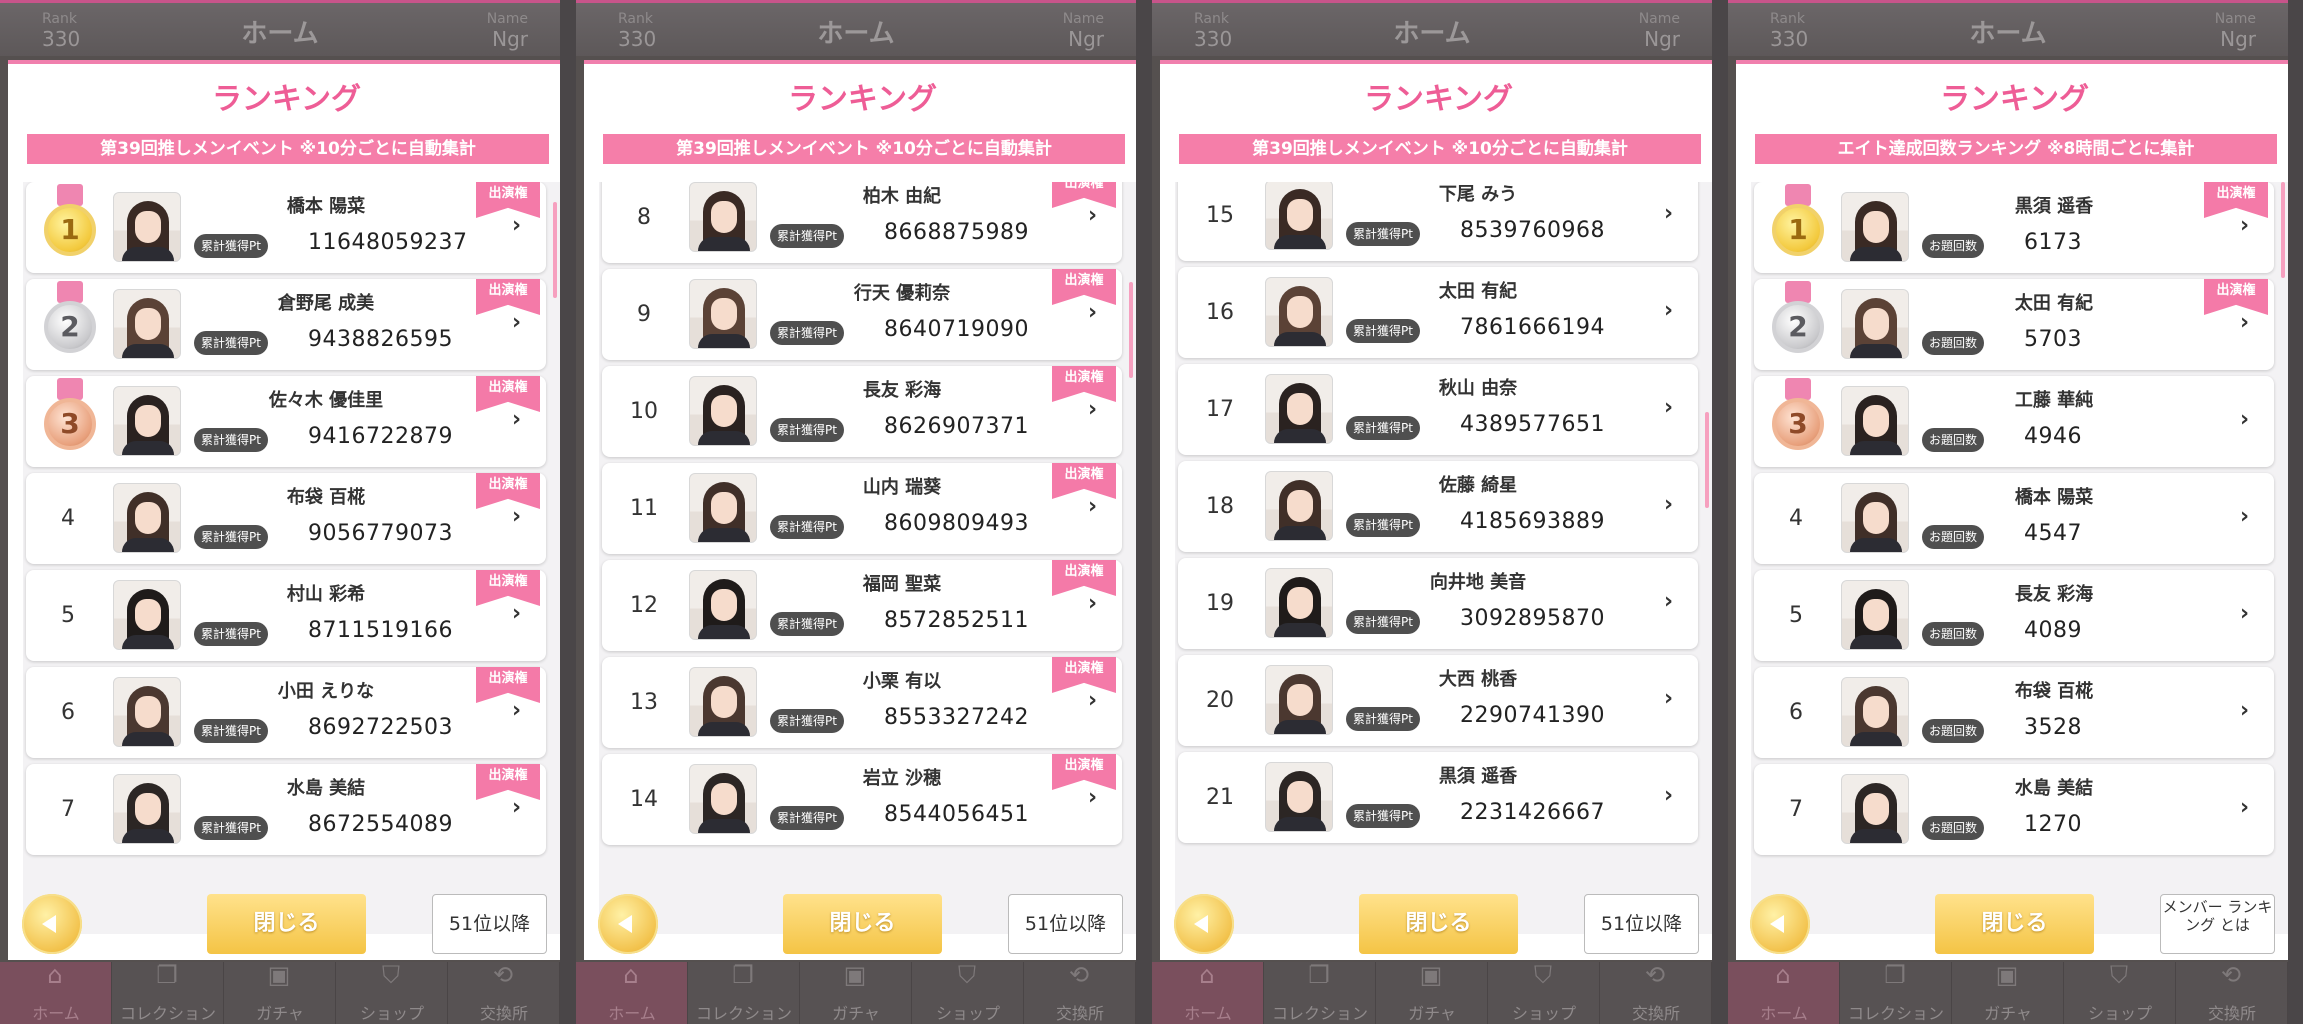 This screenshot has width=2303, height=1024. What do you see at coordinates (2014, 712) in the screenshot?
I see `ranking-row: 6 布袋 百椛 お題回数 3528 ›` at bounding box center [2014, 712].